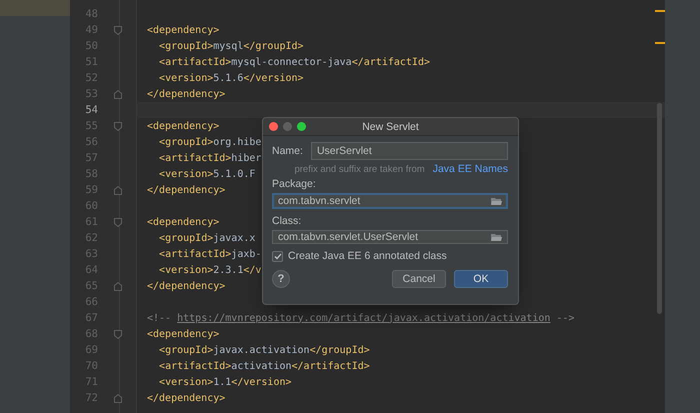 The width and height of the screenshot is (700, 413). I want to click on code-line: <groupId>javax.x, so click(207, 238).